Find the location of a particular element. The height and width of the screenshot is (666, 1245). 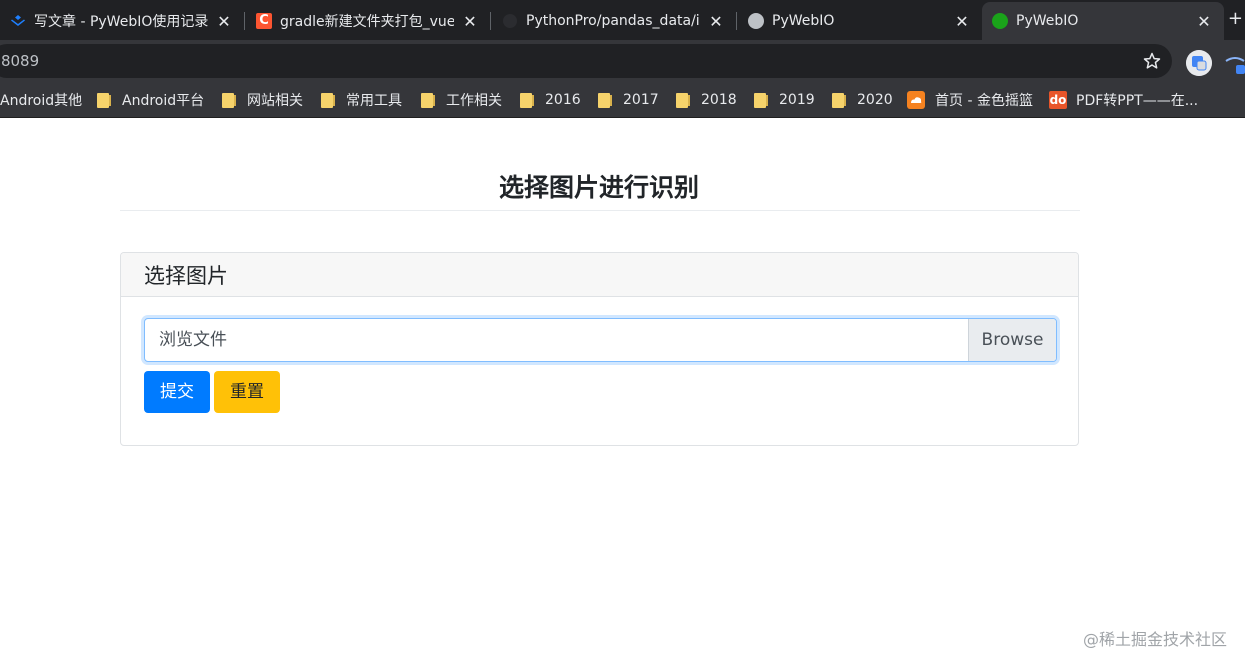

bookmark-label: 2016 is located at coordinates (563, 100).